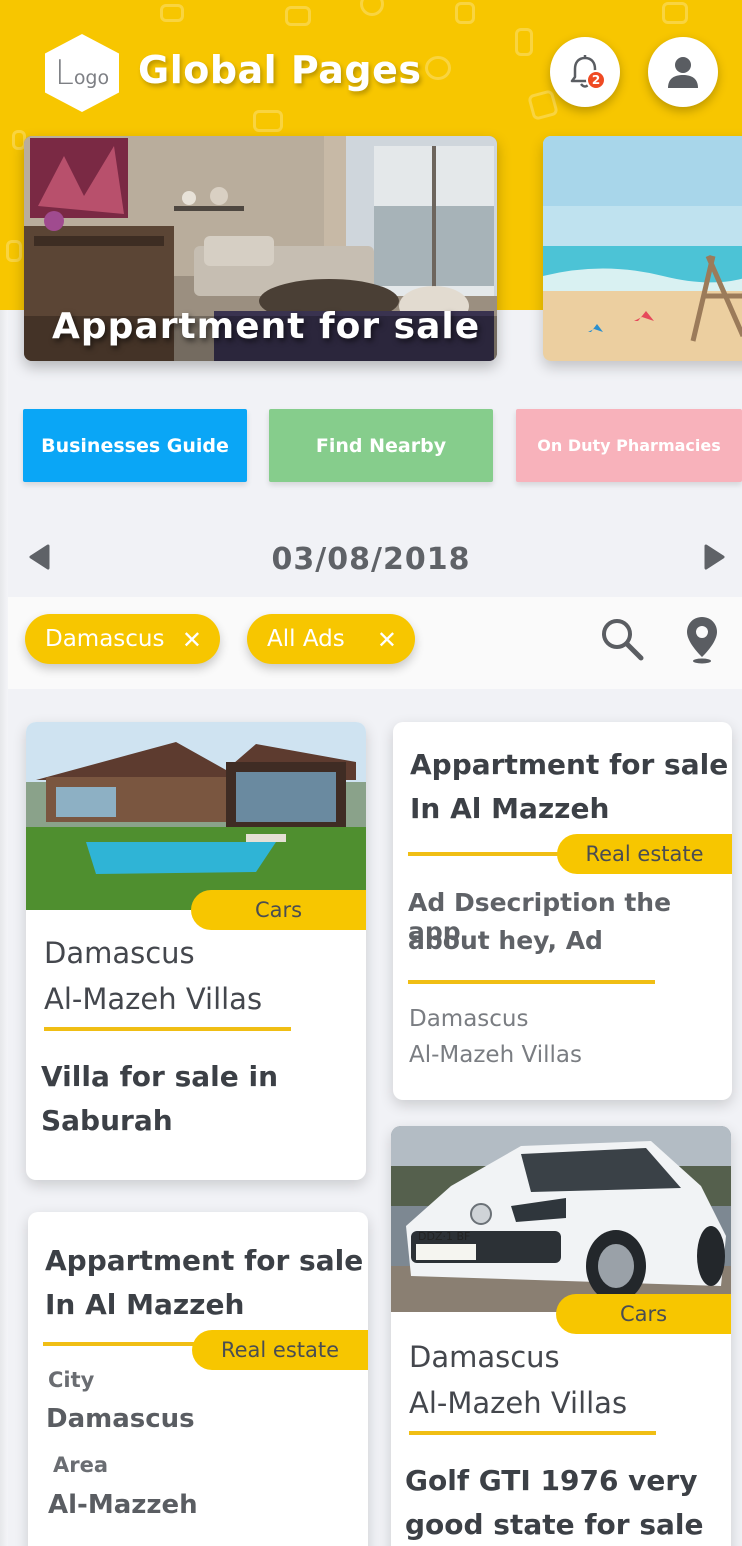 Image resolution: width=742 pixels, height=1546 pixels. I want to click on car-image, so click(561, 1219).